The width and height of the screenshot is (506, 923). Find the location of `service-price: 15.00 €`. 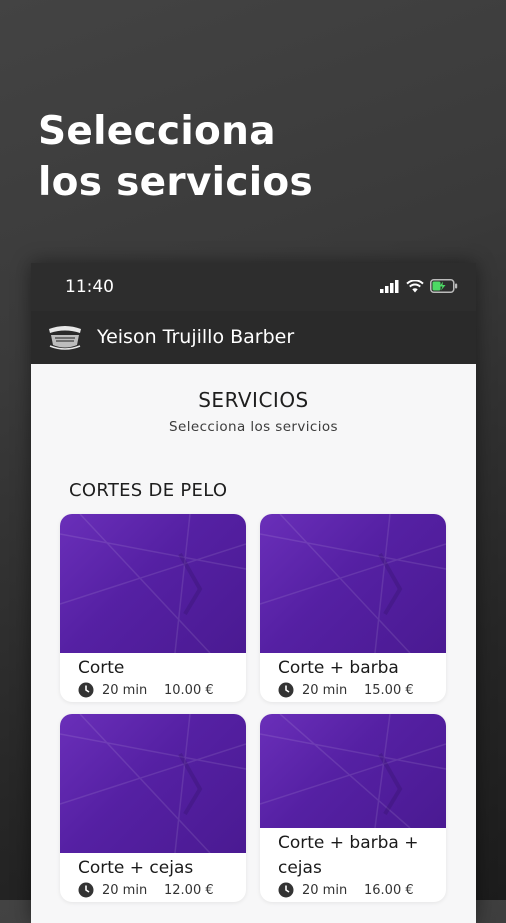

service-price: 15.00 € is located at coordinates (389, 690).